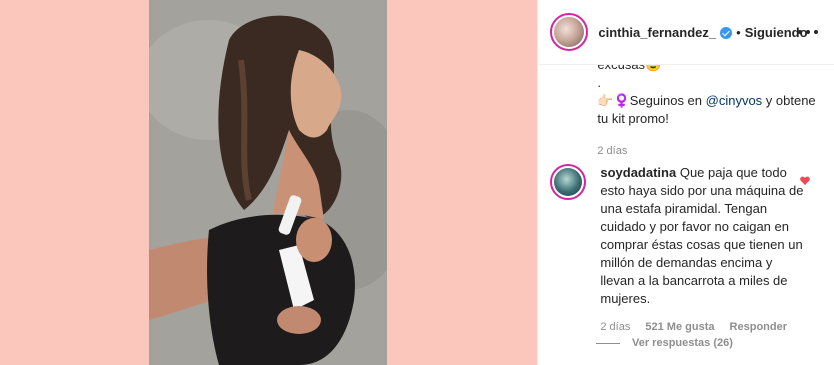 This screenshot has width=834, height=365. What do you see at coordinates (657, 32) in the screenshot?
I see `author-username: cinthia_fernandez_` at bounding box center [657, 32].